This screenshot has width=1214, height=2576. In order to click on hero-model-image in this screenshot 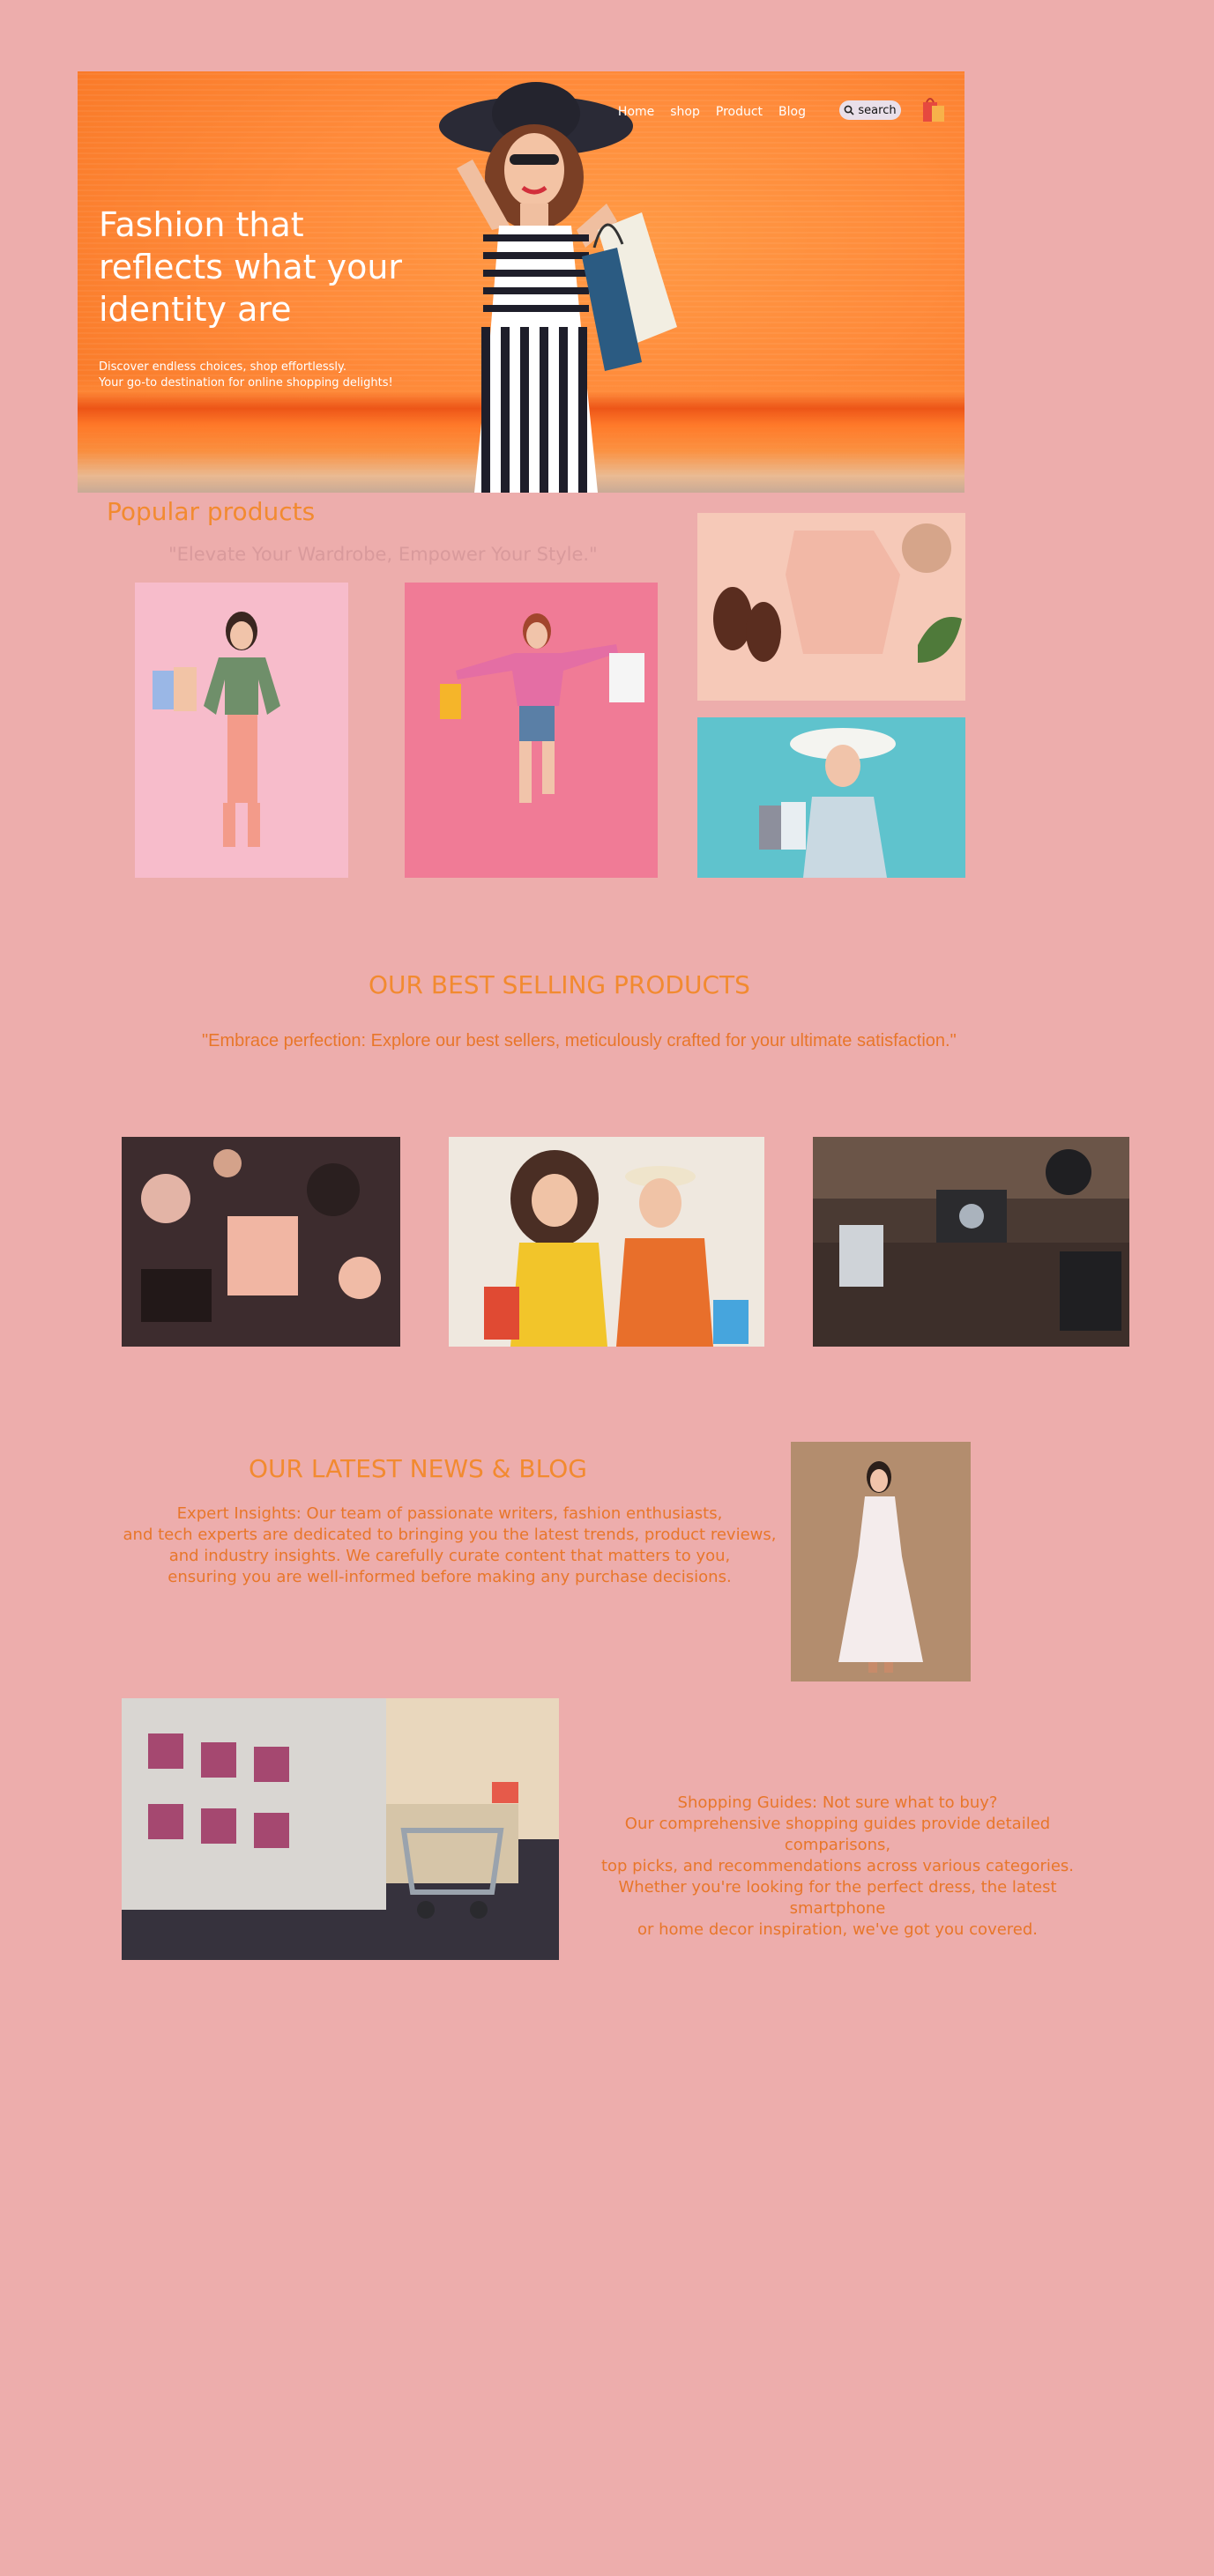, I will do `click(558, 287)`.